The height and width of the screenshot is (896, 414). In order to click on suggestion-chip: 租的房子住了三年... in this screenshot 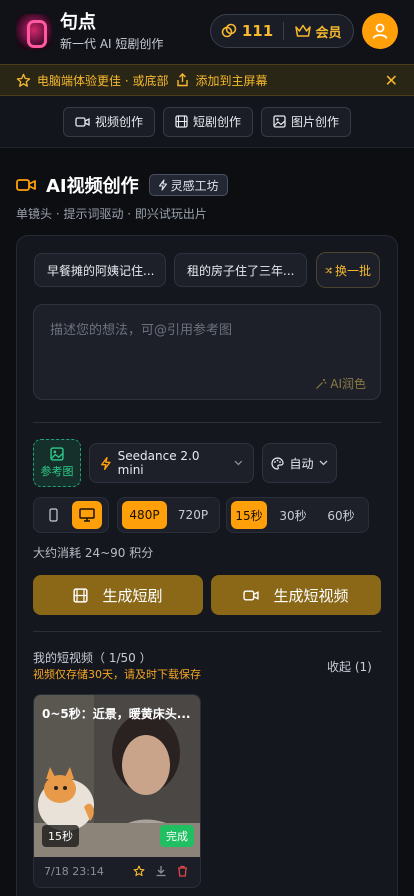, I will do `click(240, 270)`.